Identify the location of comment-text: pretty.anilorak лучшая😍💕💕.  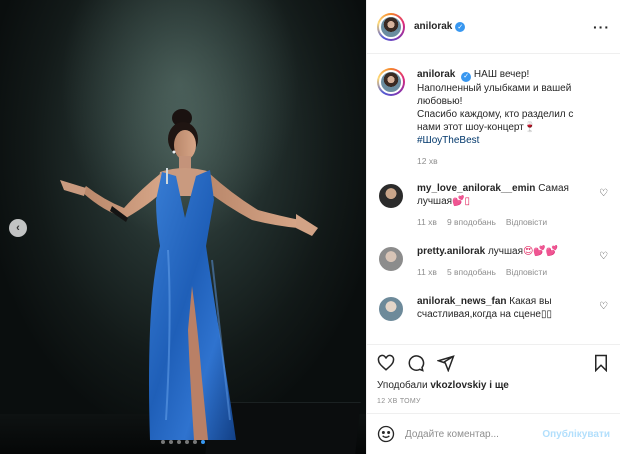
(503, 251).